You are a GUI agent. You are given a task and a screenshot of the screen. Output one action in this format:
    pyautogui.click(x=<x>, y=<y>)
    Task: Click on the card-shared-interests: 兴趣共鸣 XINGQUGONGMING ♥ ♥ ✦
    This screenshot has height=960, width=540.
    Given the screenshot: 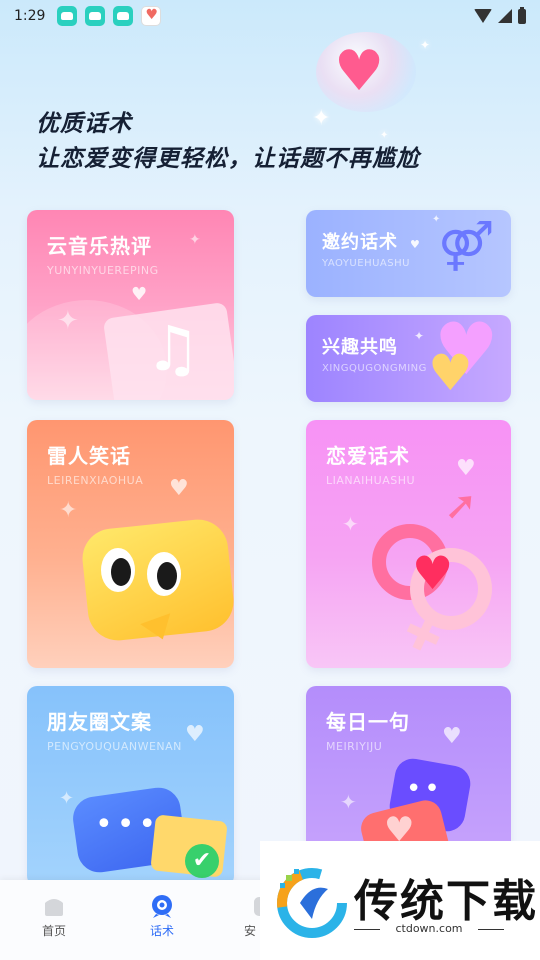 What is the action you would take?
    pyautogui.click(x=408, y=358)
    